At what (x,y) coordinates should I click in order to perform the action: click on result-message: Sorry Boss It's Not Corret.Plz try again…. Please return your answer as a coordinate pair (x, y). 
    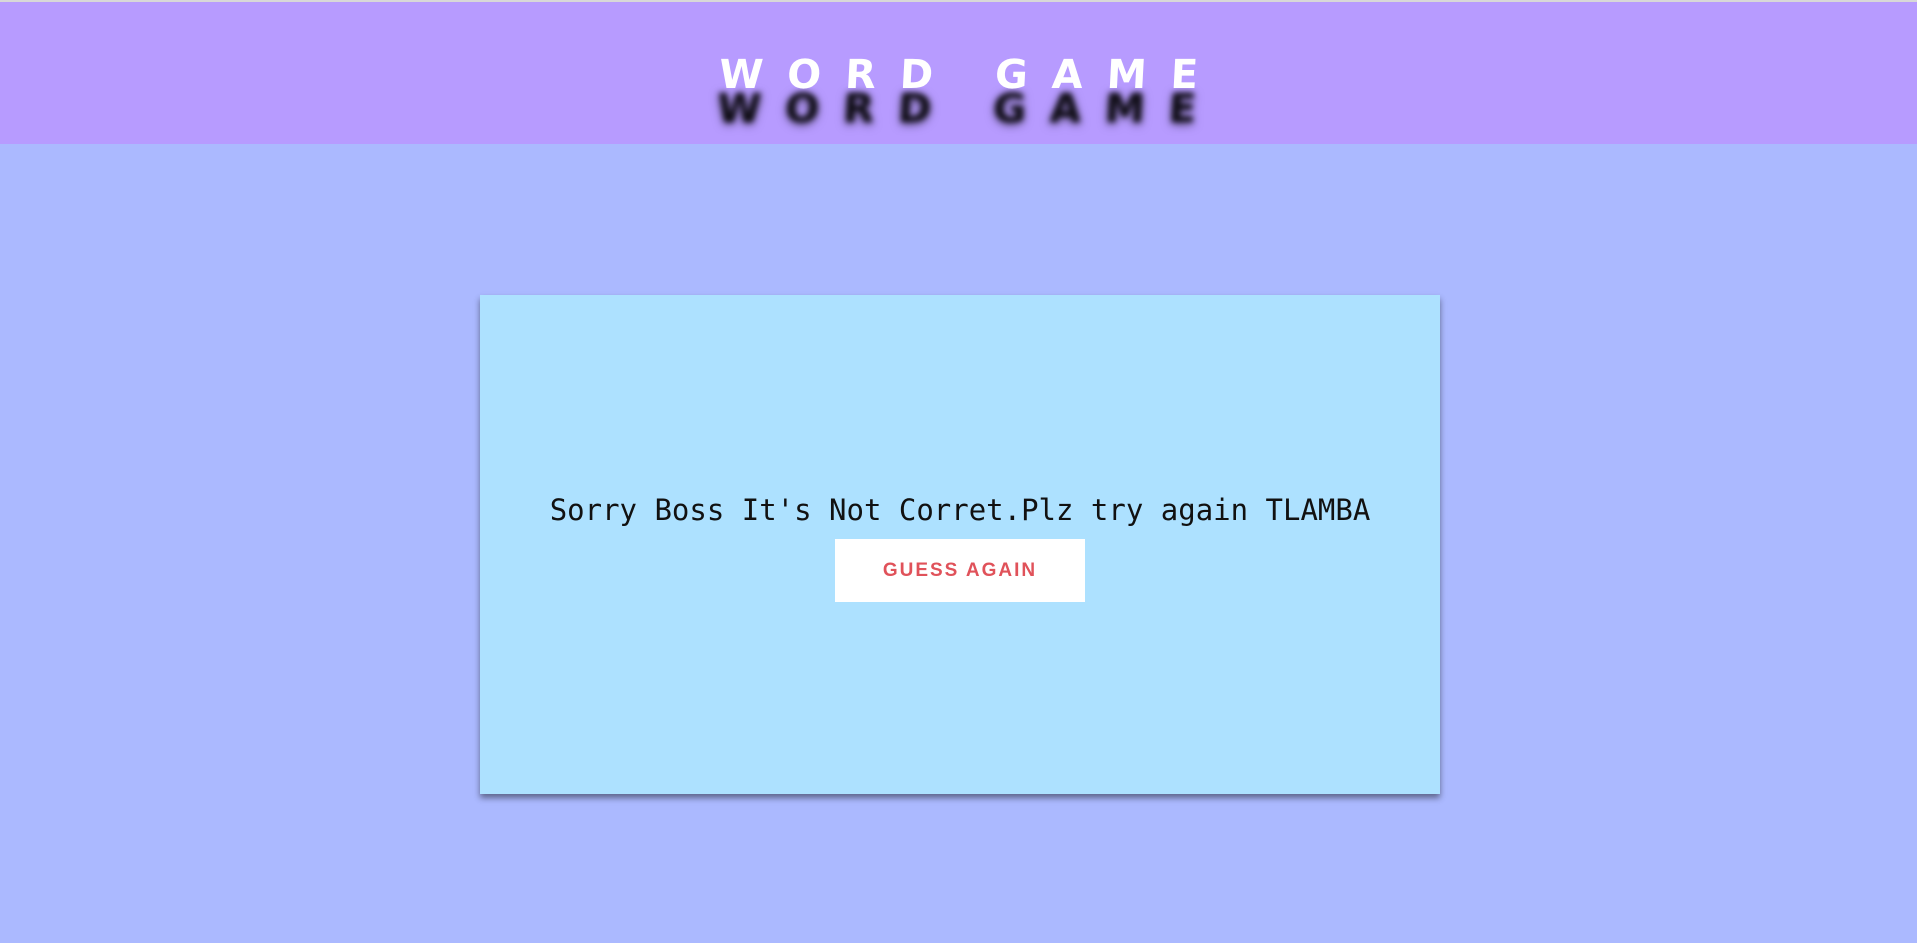
    Looking at the image, I should click on (960, 510).